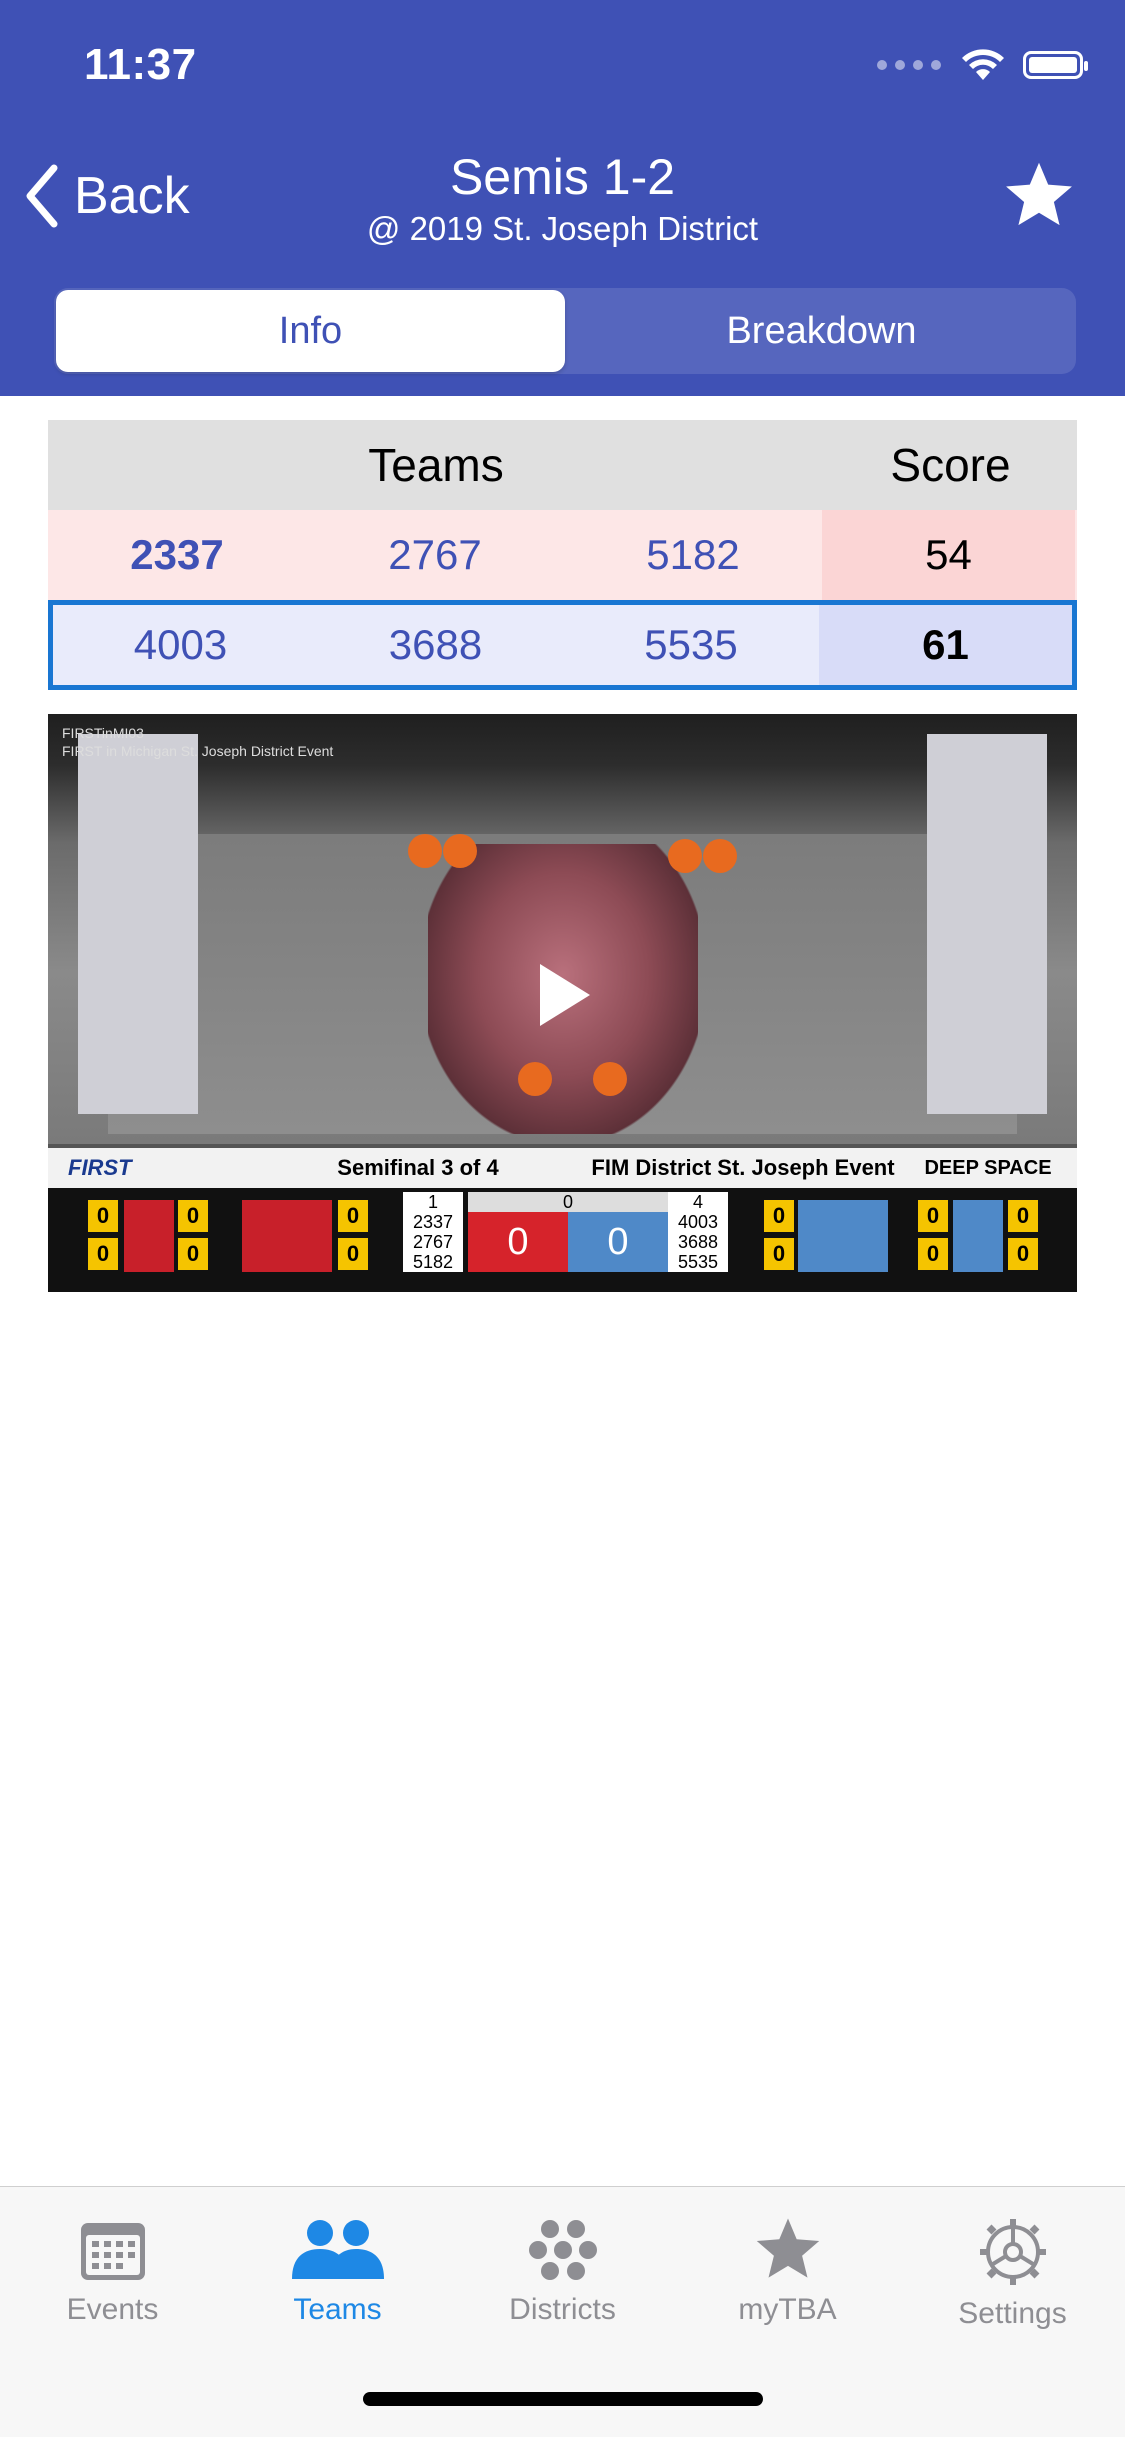 Image resolution: width=1125 pixels, height=2437 pixels. I want to click on team-cell: 5535, so click(691, 645).